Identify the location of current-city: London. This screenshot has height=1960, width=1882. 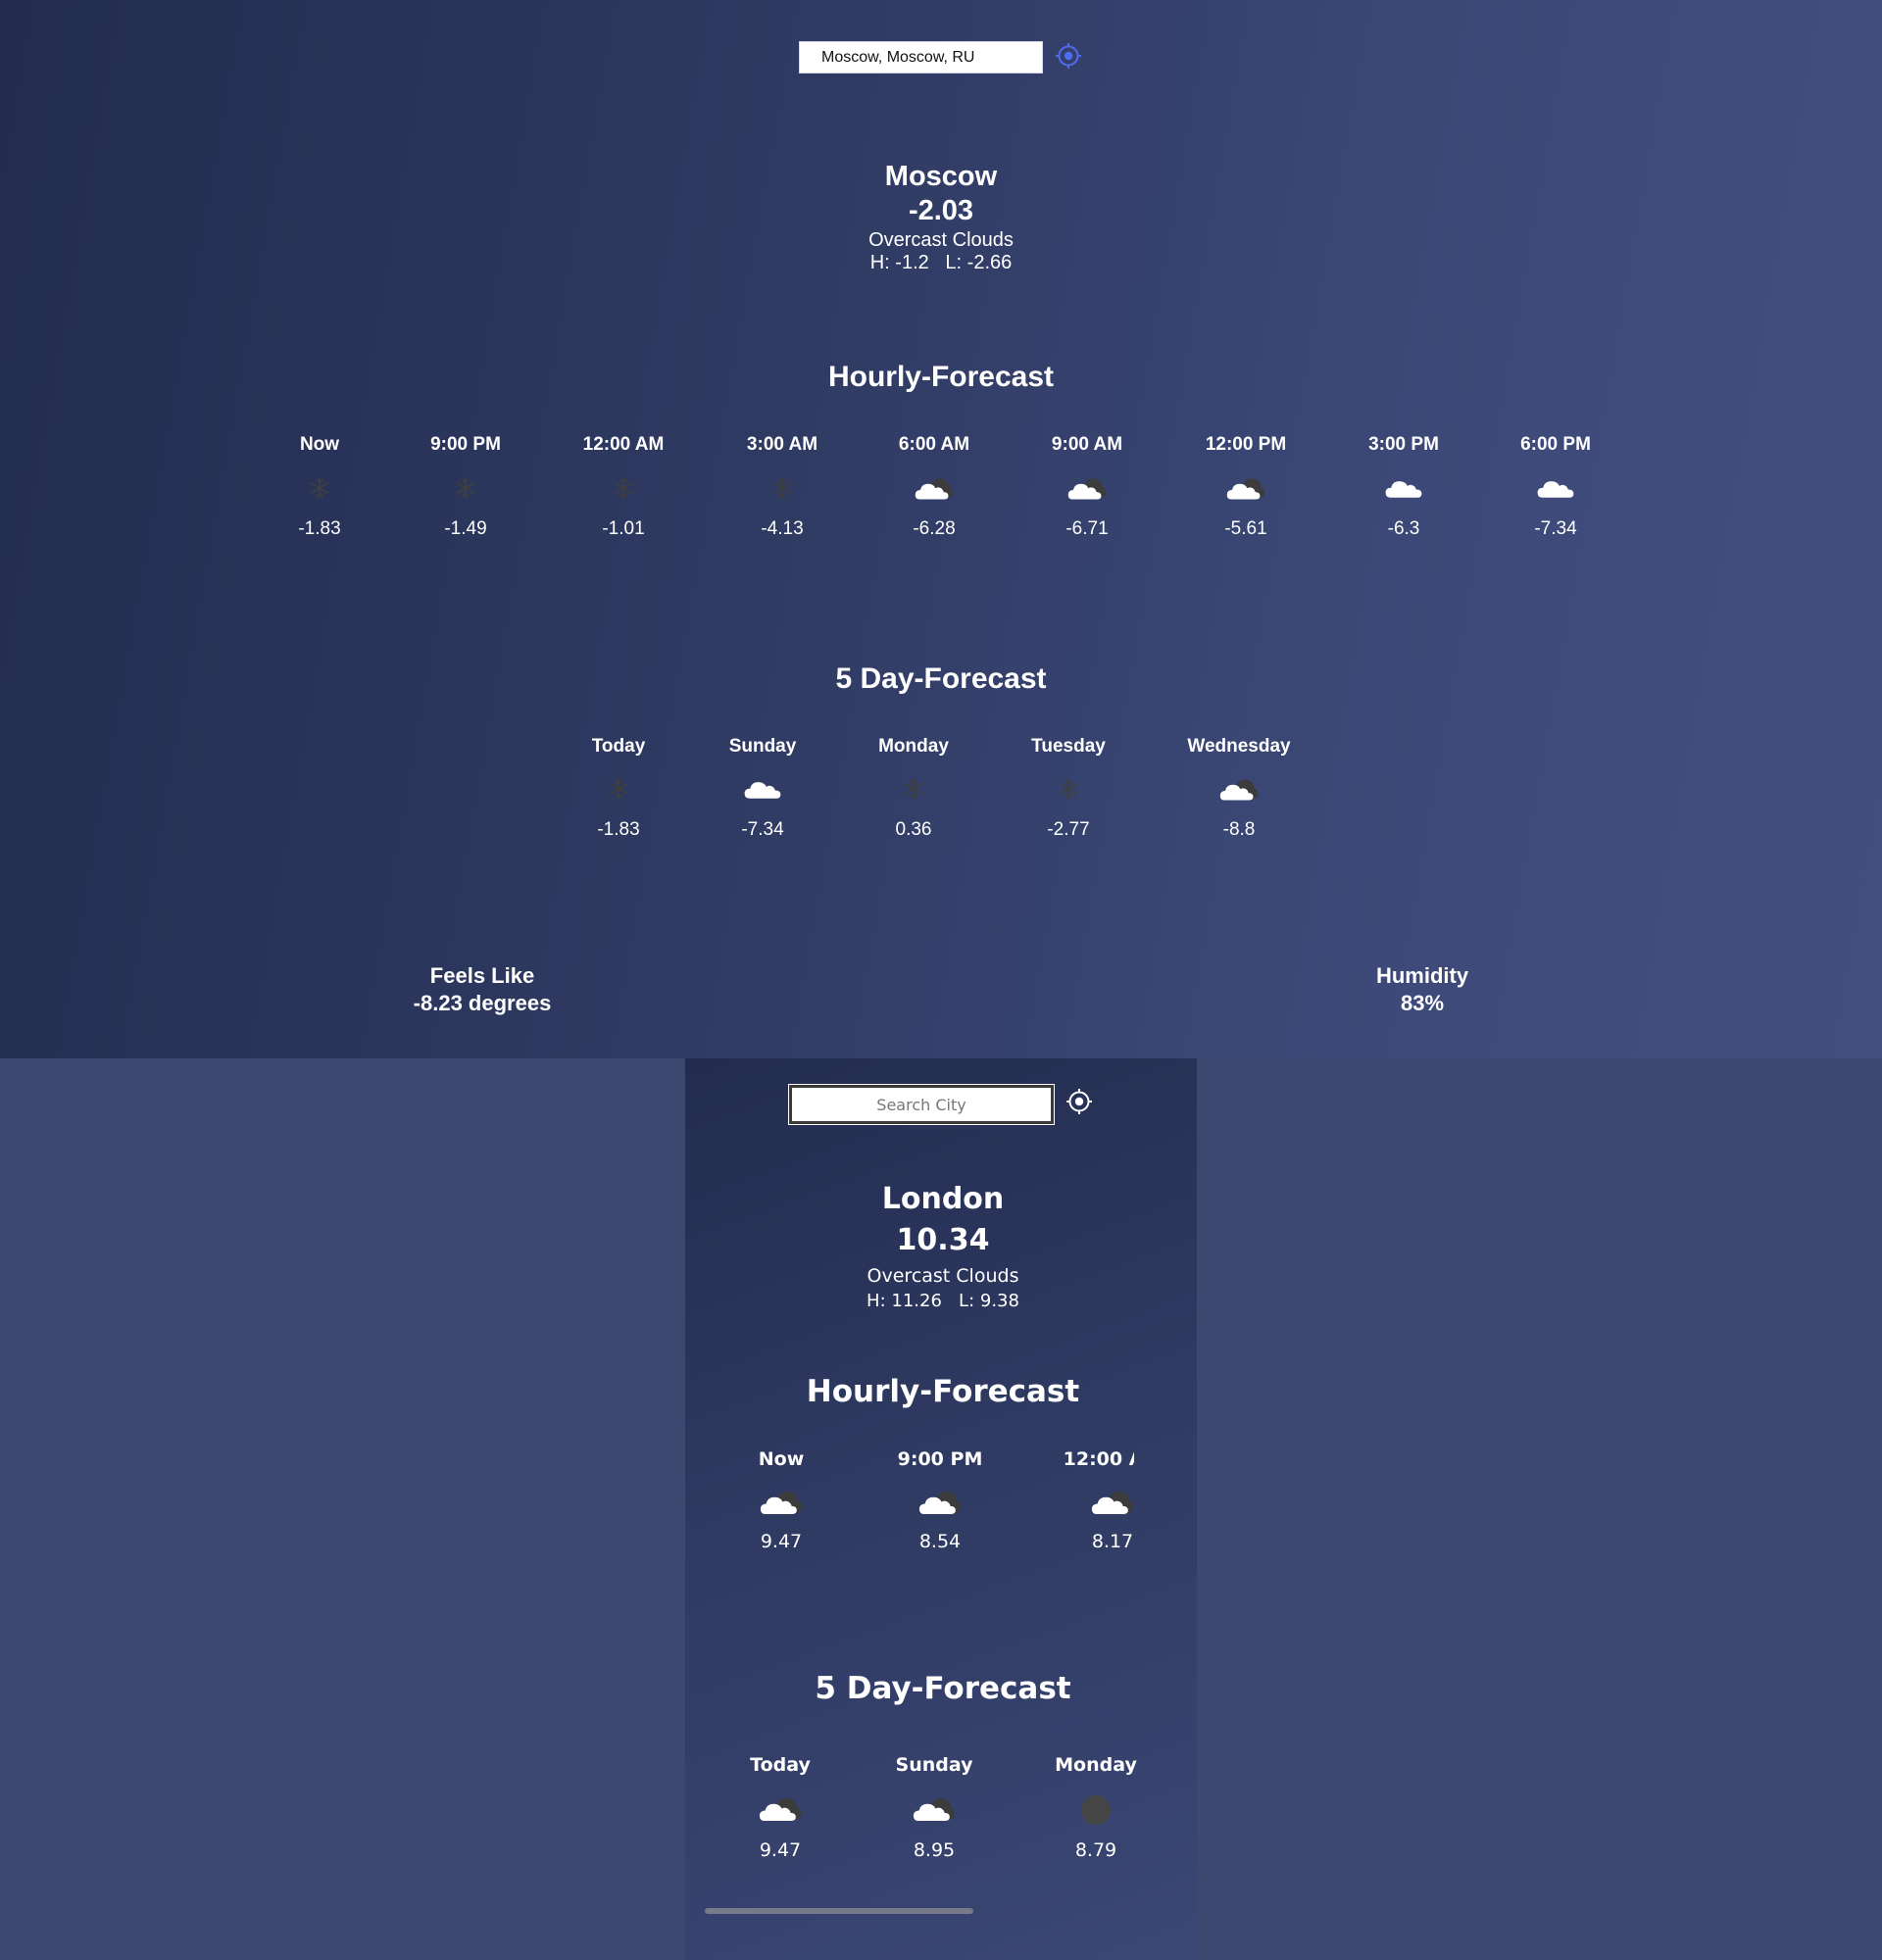
(943, 1199).